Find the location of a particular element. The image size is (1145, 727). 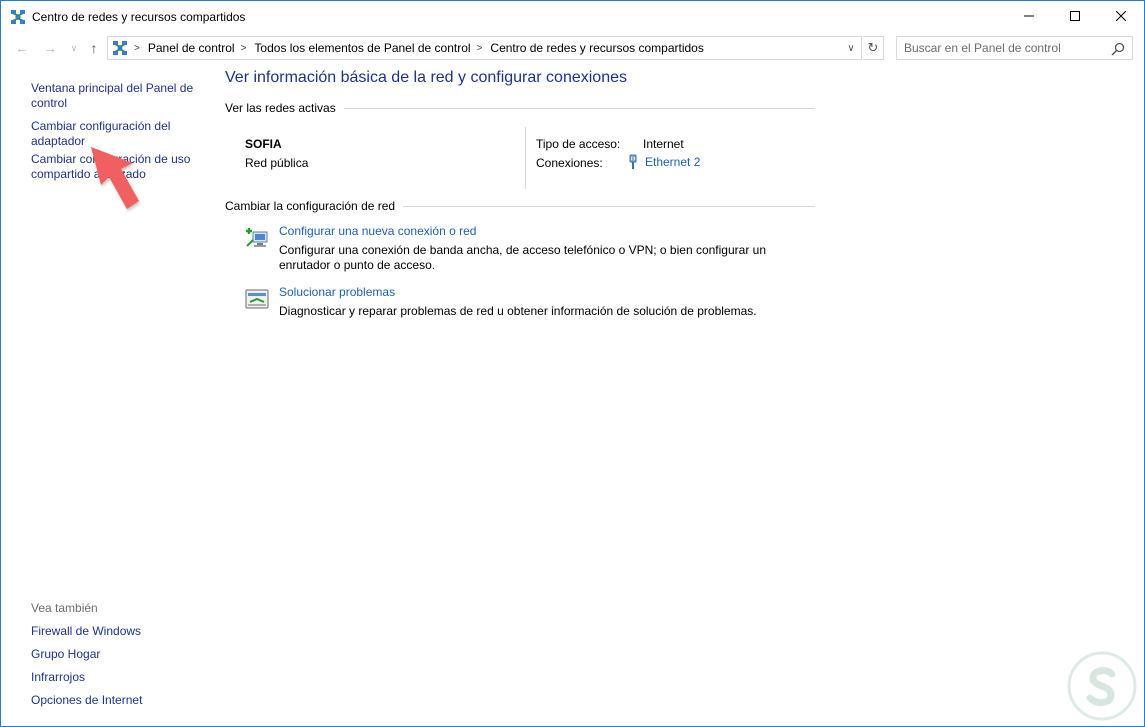

forward-button: → is located at coordinates (50, 48).